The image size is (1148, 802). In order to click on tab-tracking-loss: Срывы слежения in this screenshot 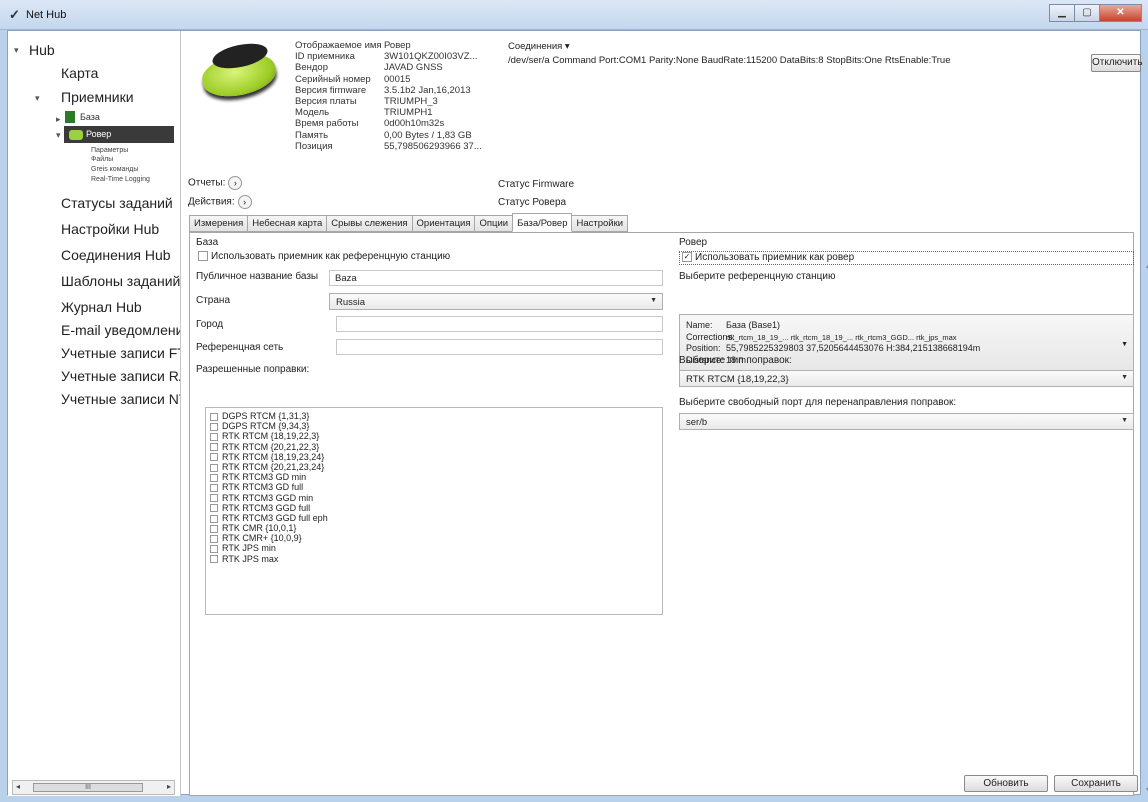, I will do `click(369, 223)`.